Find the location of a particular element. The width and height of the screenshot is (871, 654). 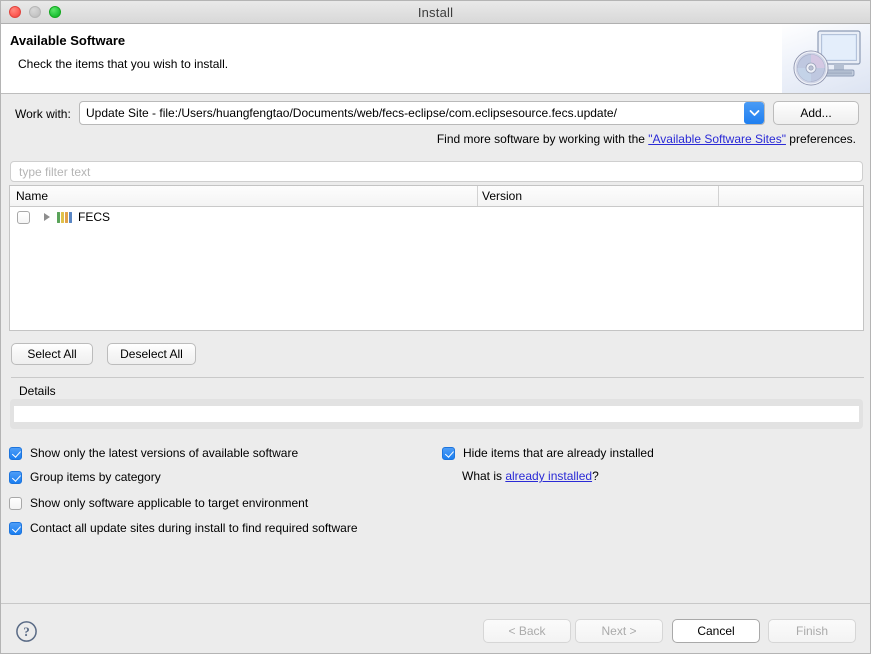

zoom-button is located at coordinates (55, 12).